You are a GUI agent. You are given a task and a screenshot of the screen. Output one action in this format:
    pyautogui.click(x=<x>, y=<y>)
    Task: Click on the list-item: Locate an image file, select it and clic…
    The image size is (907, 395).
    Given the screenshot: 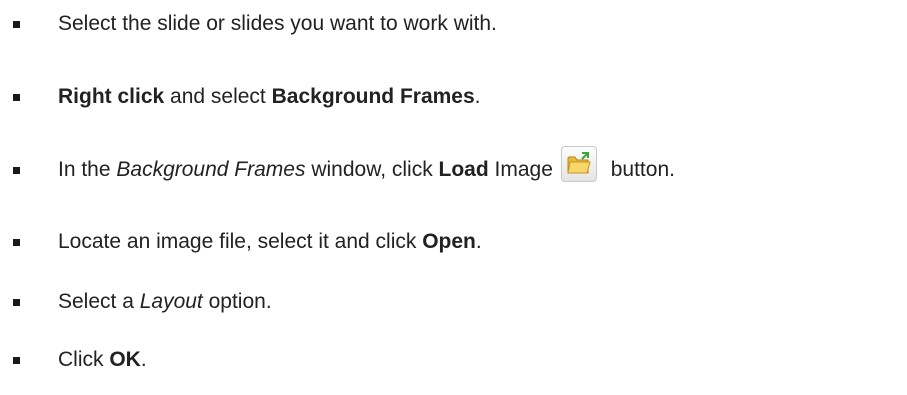 What is the action you would take?
    pyautogui.click(x=453, y=242)
    